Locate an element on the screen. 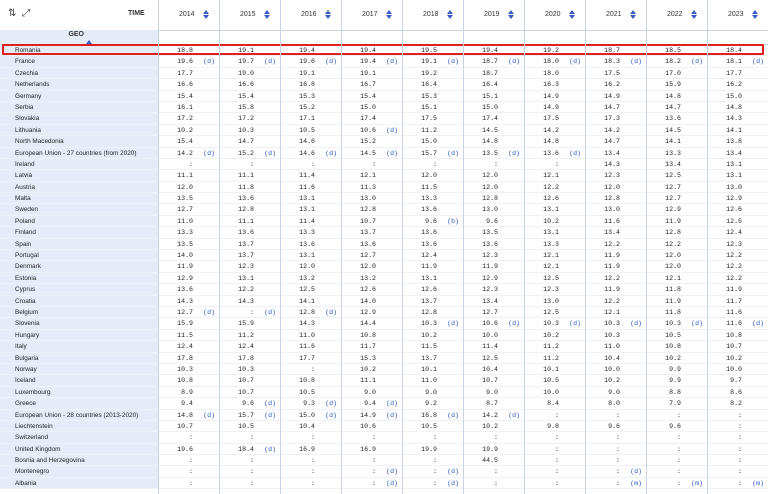  year-header-2017: 2017 is located at coordinates (372, 15).